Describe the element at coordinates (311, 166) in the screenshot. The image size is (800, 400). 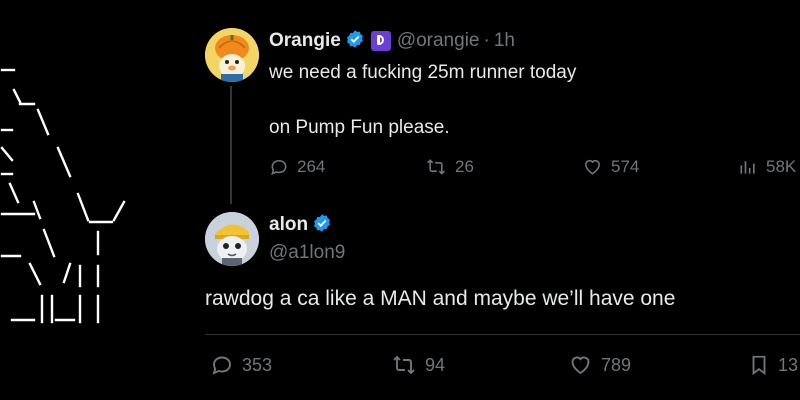
I see `tweet1-reply-count: 264` at that location.